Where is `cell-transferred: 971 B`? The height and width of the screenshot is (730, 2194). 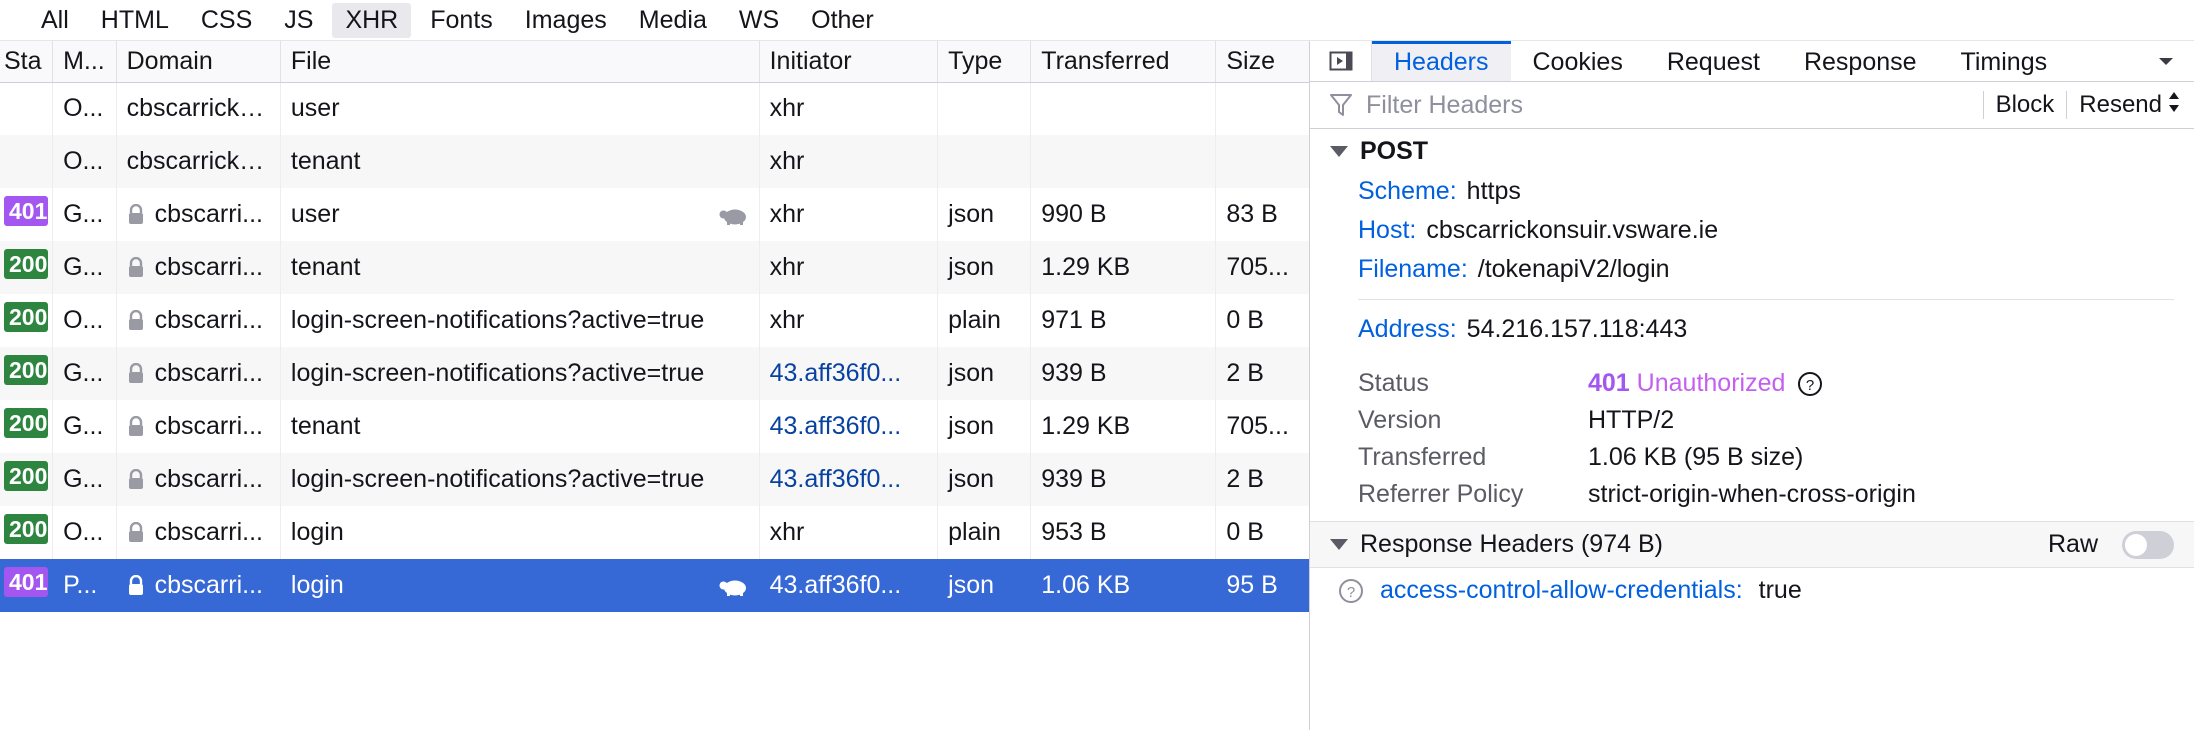
cell-transferred: 971 B is located at coordinates (1123, 320).